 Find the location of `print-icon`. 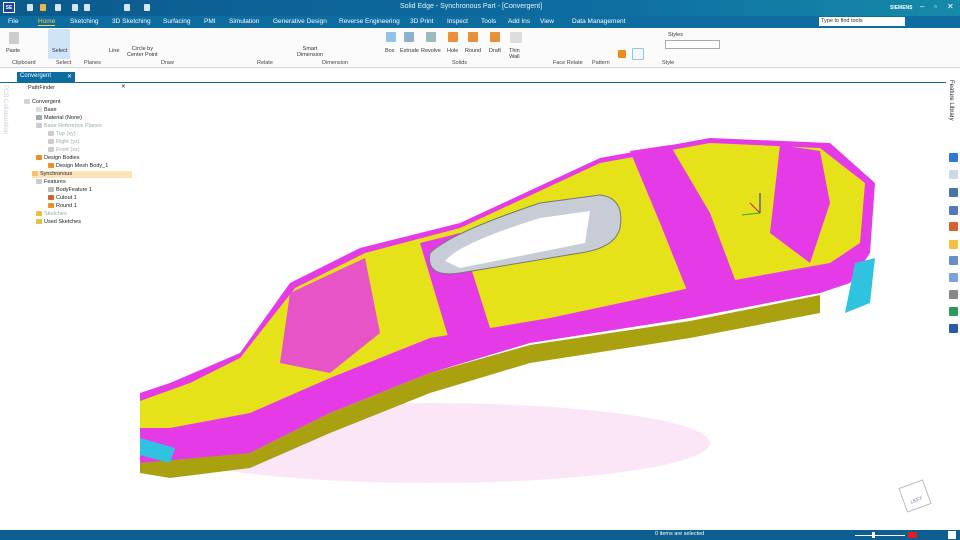

print-icon is located at coordinates (127, 7).